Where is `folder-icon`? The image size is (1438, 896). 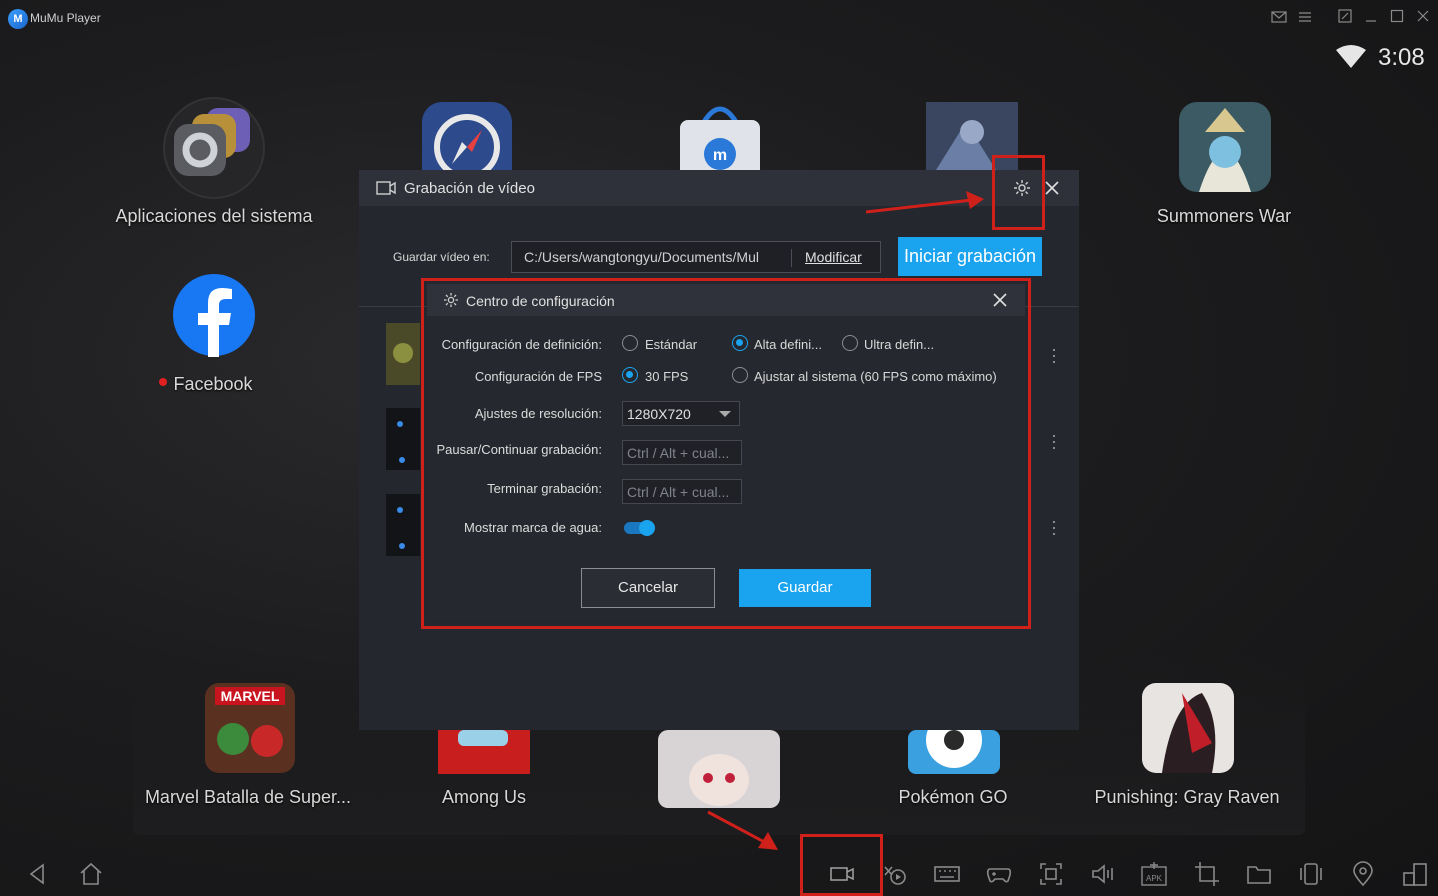 folder-icon is located at coordinates (1259, 874).